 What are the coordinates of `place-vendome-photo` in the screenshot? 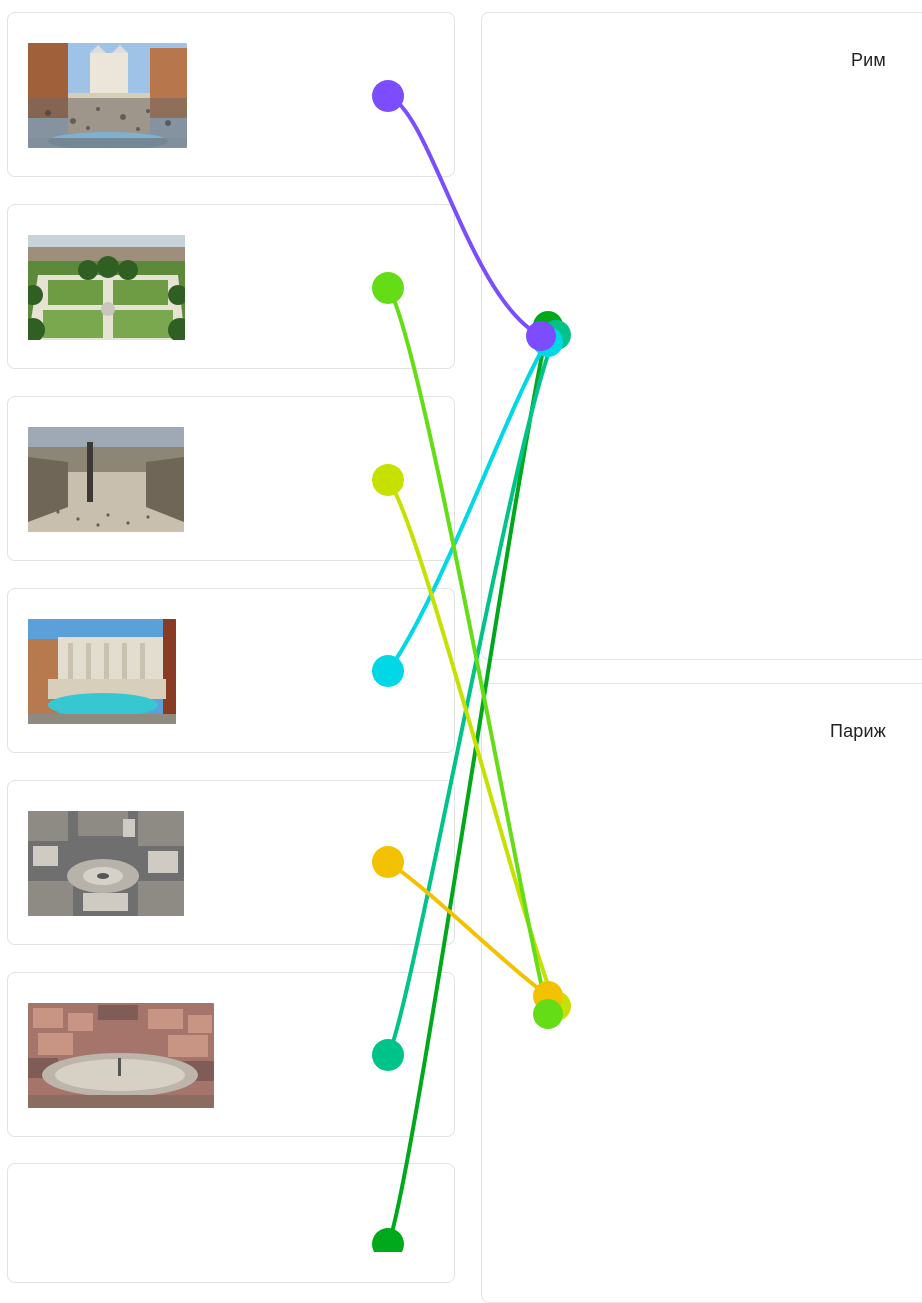 It's located at (106, 479).